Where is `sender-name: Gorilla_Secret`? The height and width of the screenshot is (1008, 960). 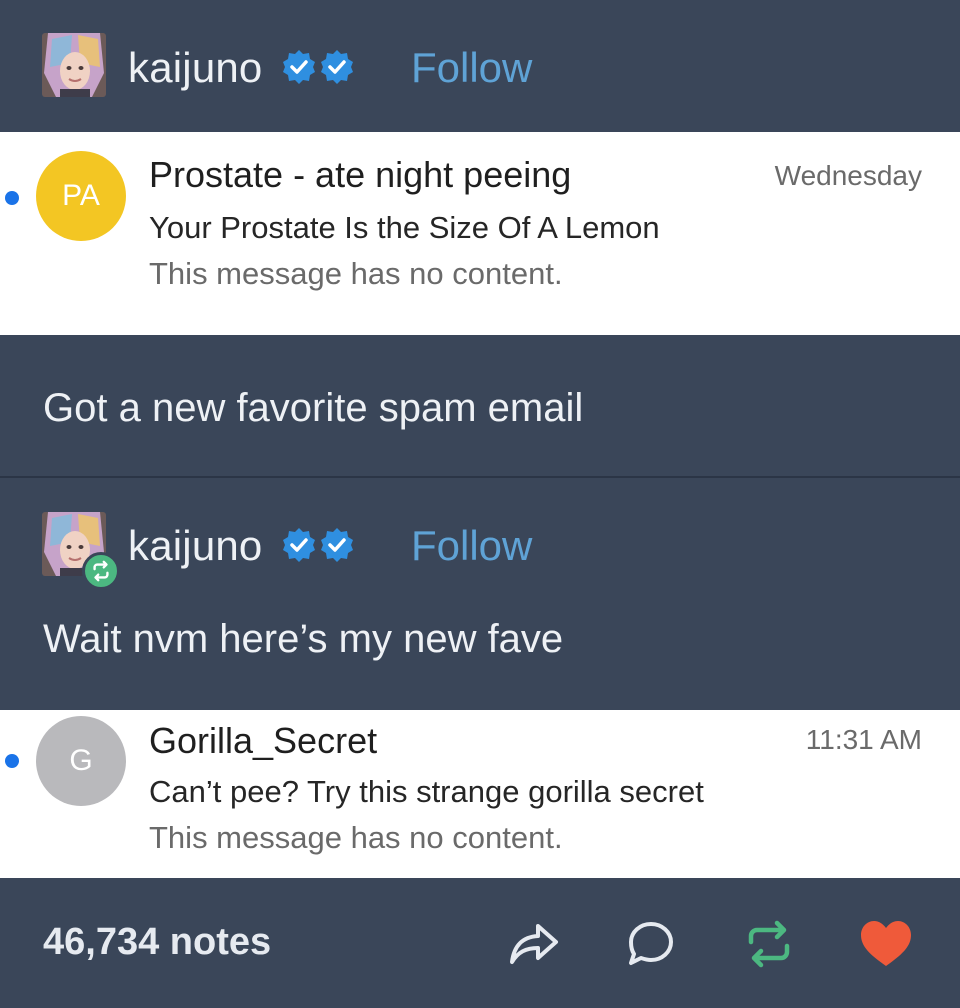 sender-name: Gorilla_Secret is located at coordinates (263, 740).